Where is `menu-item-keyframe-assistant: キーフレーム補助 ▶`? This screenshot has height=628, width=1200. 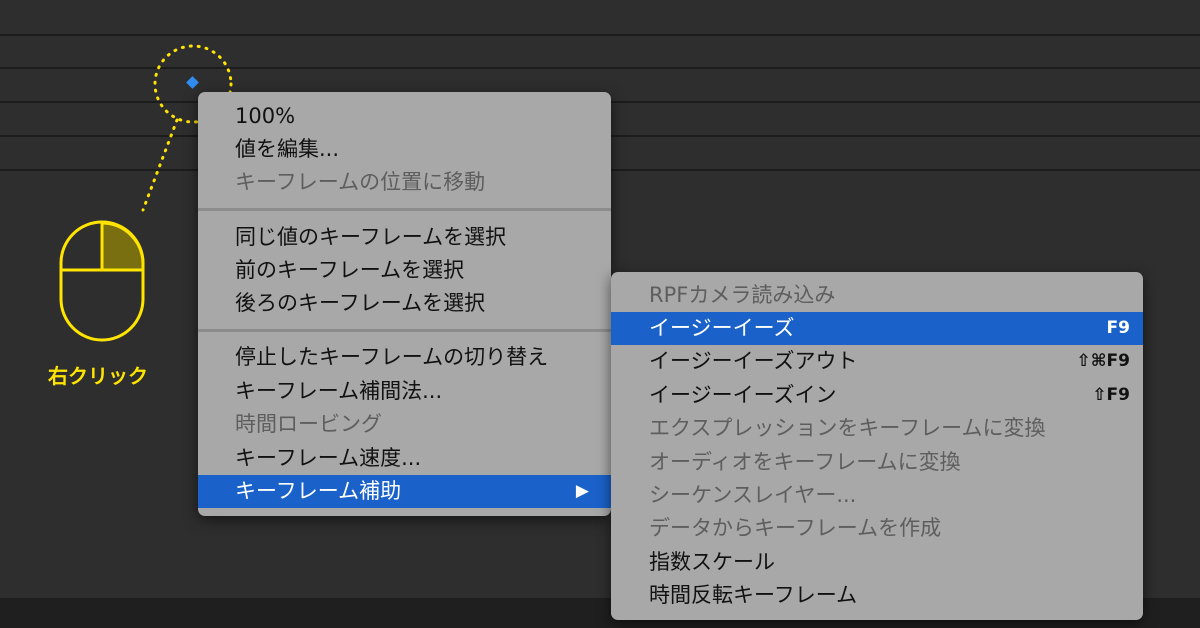
menu-item-keyframe-assistant: キーフレーム補助 ▶ is located at coordinates (404, 491).